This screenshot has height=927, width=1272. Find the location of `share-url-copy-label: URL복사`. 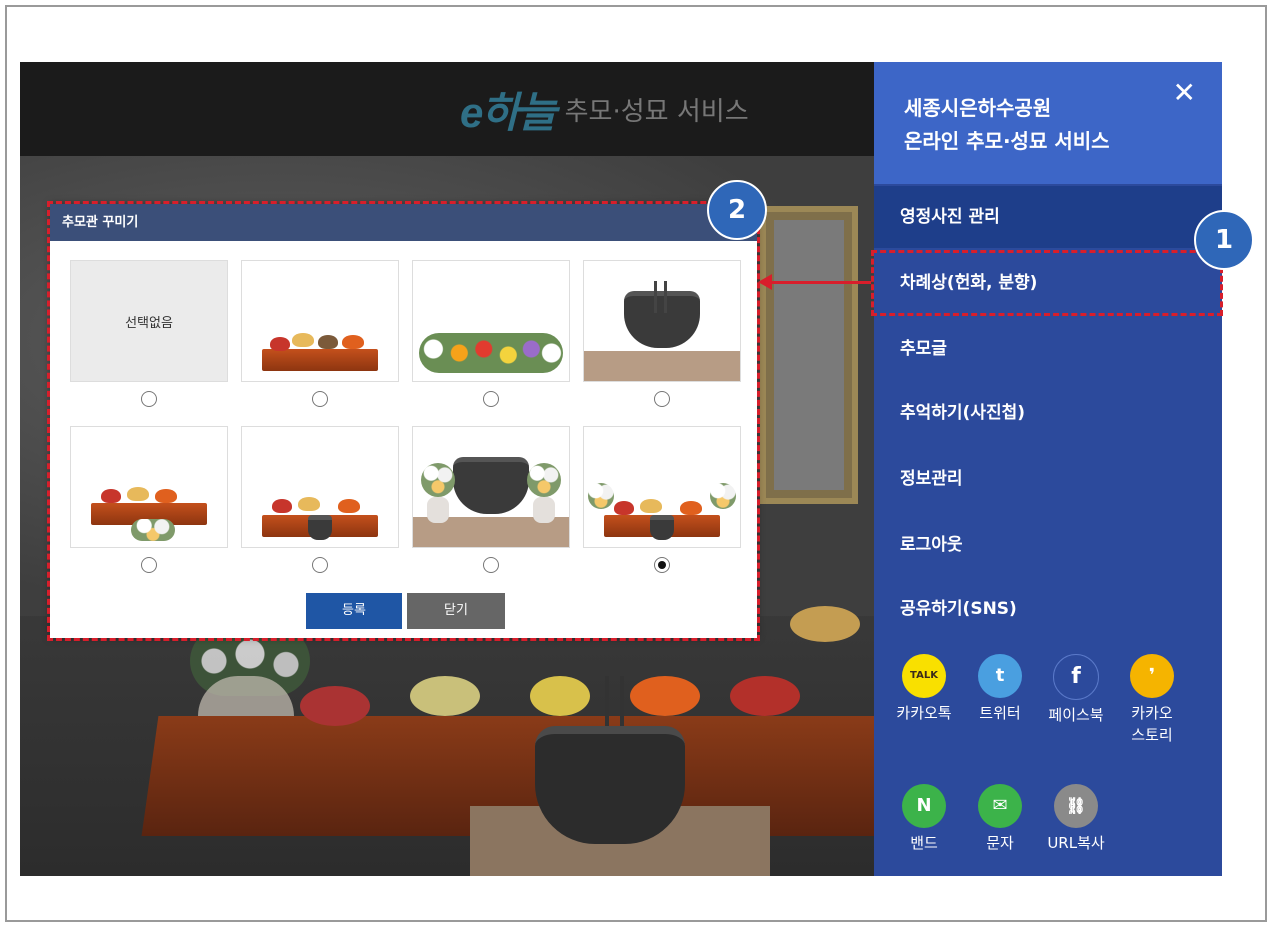

share-url-copy-label: URL복사 is located at coordinates (1076, 843).